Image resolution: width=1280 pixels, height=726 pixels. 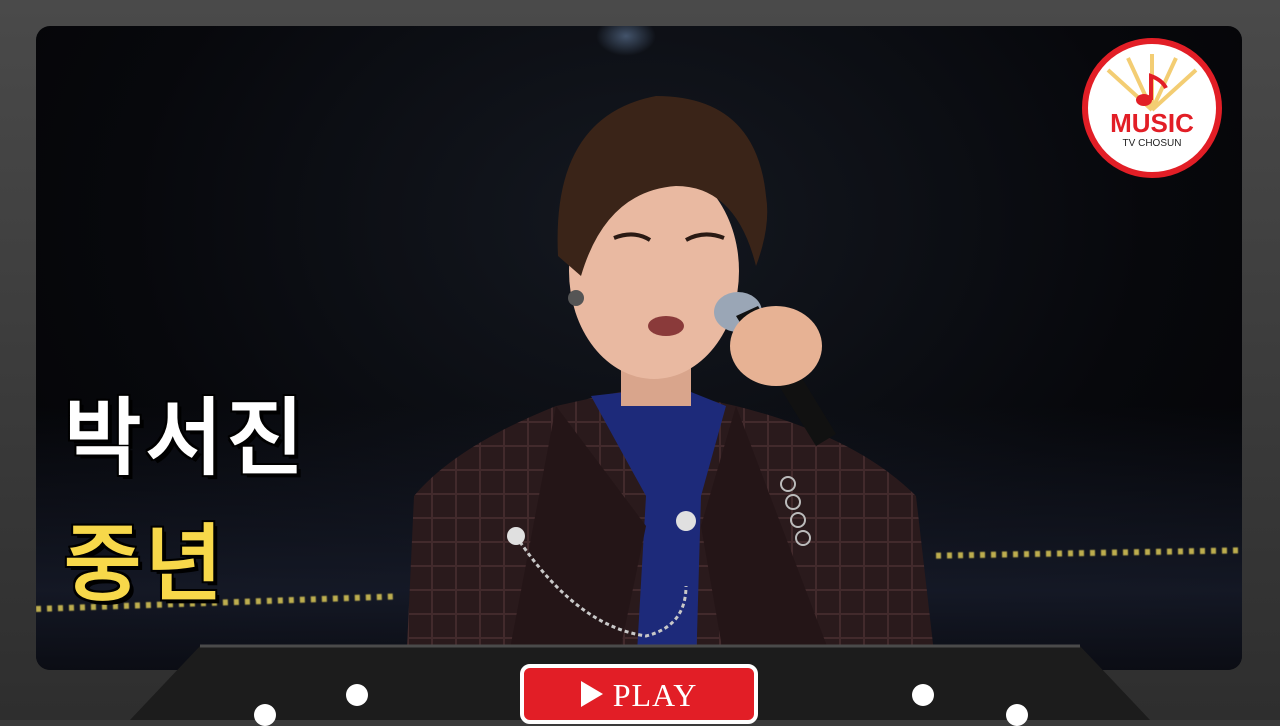 What do you see at coordinates (1152, 89) in the screenshot?
I see `music-note-icon` at bounding box center [1152, 89].